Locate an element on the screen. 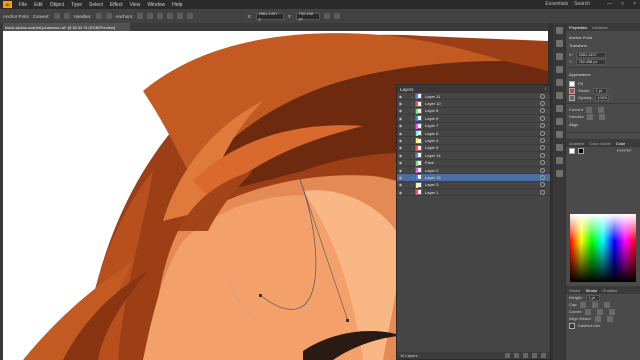 The image size is (640, 360). y-coordinate-field: 752.498 px is located at coordinates (307, 16).